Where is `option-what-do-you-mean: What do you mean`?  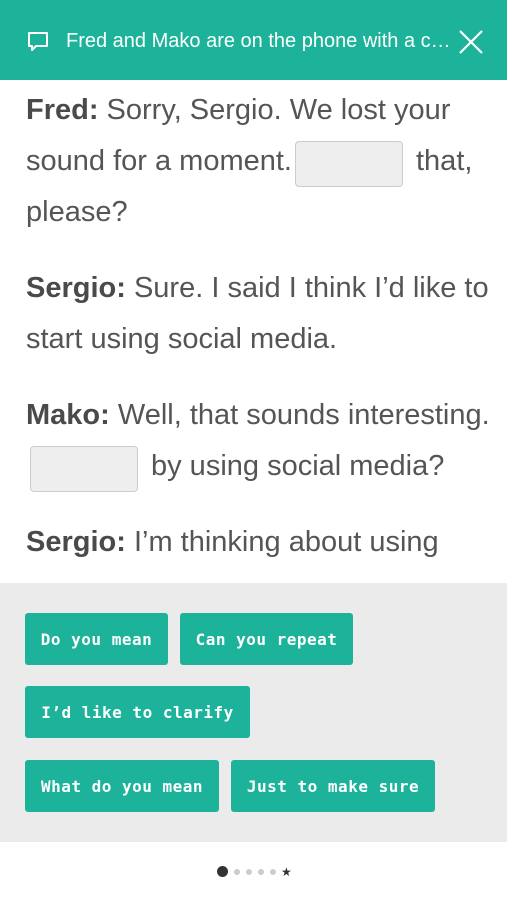
option-what-do-you-mean: What do you mean is located at coordinates (122, 786).